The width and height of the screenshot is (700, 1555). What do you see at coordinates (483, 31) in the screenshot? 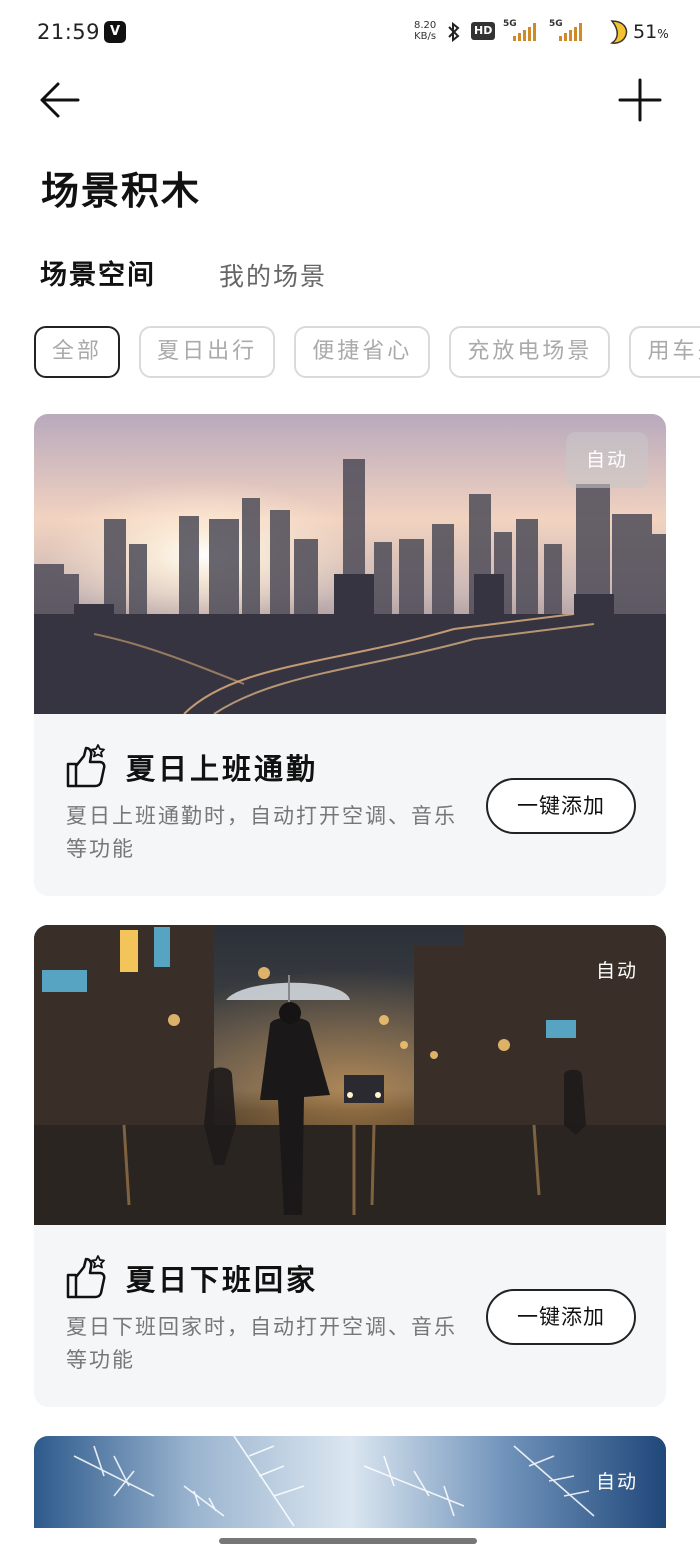
I see `hd-voice-badge: HD` at bounding box center [483, 31].